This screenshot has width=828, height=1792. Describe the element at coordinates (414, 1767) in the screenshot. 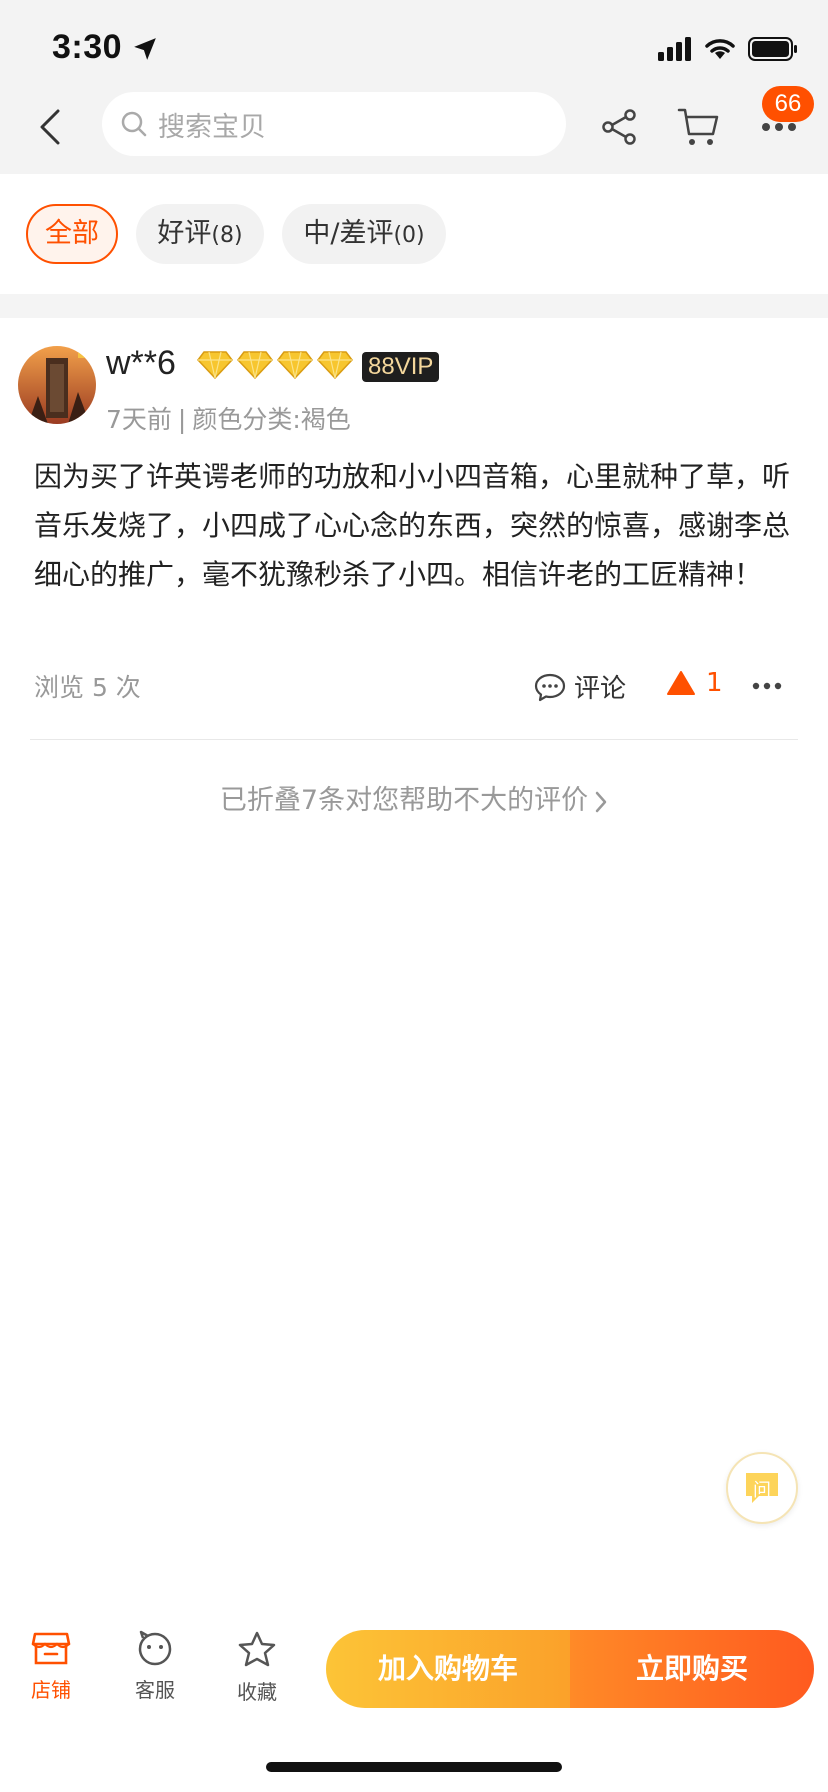

I see `home-indicator` at that location.